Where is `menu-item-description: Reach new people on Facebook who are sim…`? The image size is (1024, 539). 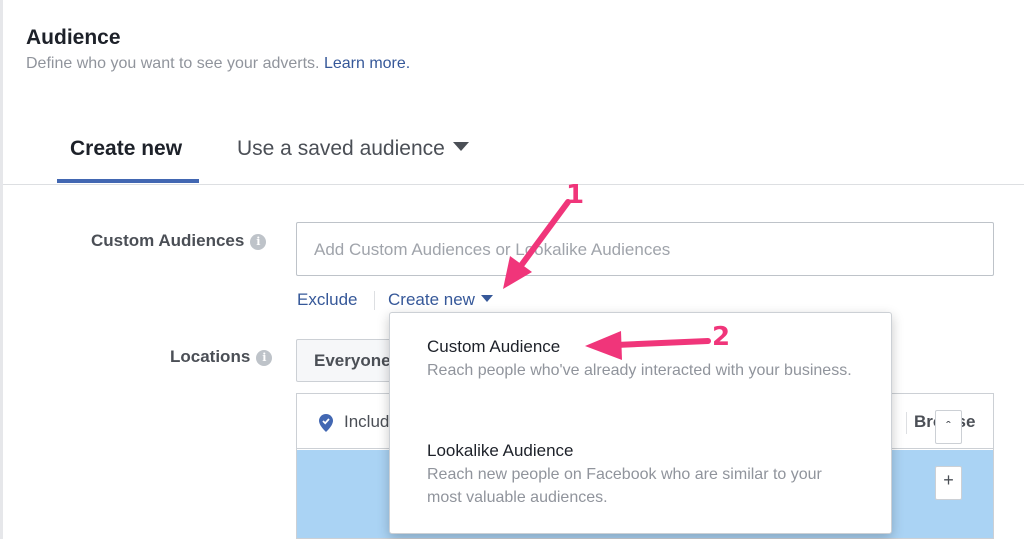 menu-item-description: Reach new people on Facebook who are sim… is located at coordinates (624, 486).